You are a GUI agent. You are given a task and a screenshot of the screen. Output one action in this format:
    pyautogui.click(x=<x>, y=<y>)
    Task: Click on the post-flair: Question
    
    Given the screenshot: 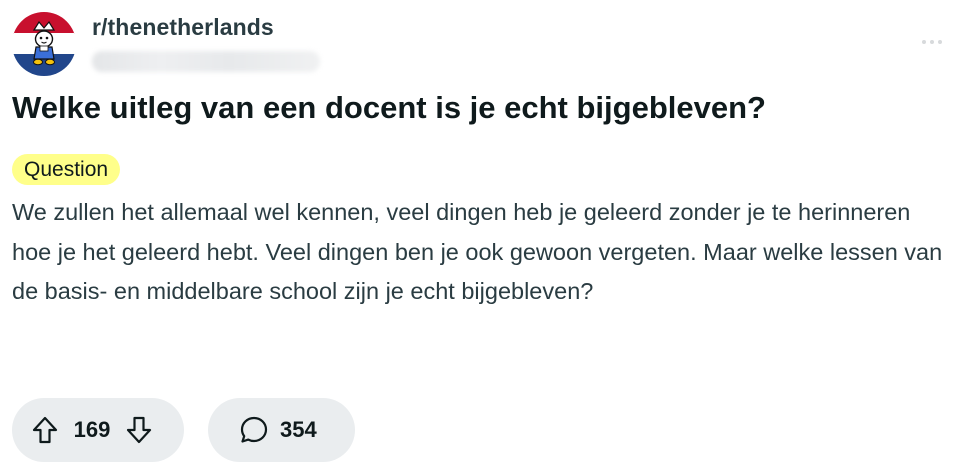 What is the action you would take?
    pyautogui.click(x=66, y=169)
    